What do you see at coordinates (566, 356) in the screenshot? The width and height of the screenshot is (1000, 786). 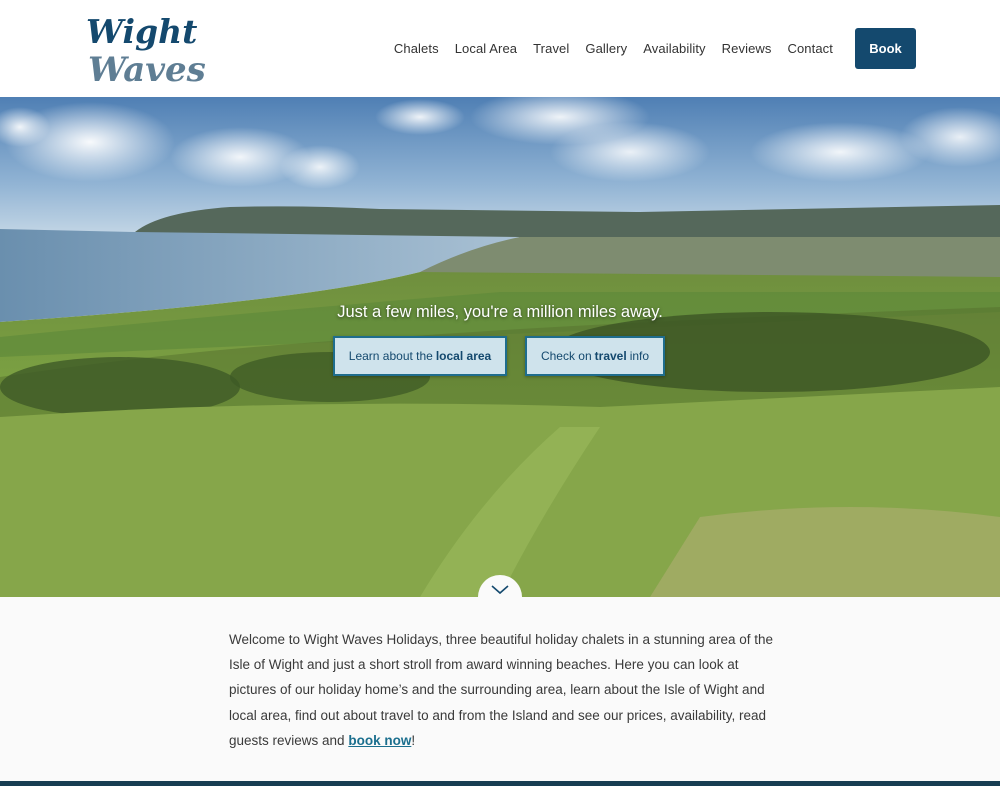 I see `travel-button-text: Check on` at bounding box center [566, 356].